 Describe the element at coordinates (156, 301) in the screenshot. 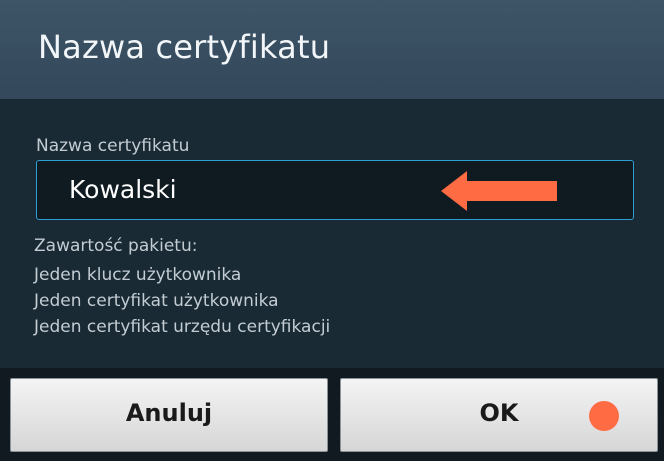

I see `package-item-user-certificate: Jeden certyfikat użytkownika` at that location.